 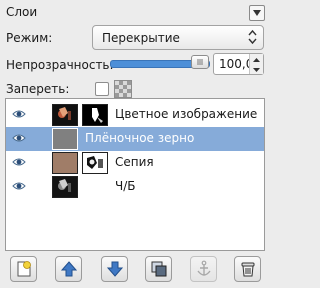 What do you see at coordinates (141, 38) in the screenshot?
I see `mode-value: Перекрытие` at bounding box center [141, 38].